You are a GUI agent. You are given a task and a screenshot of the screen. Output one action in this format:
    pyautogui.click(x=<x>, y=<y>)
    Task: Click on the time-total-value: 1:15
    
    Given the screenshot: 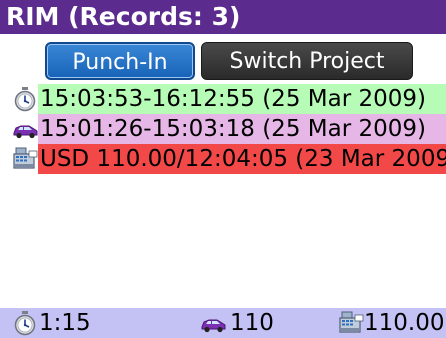 What is the action you would take?
    pyautogui.click(x=65, y=323)
    